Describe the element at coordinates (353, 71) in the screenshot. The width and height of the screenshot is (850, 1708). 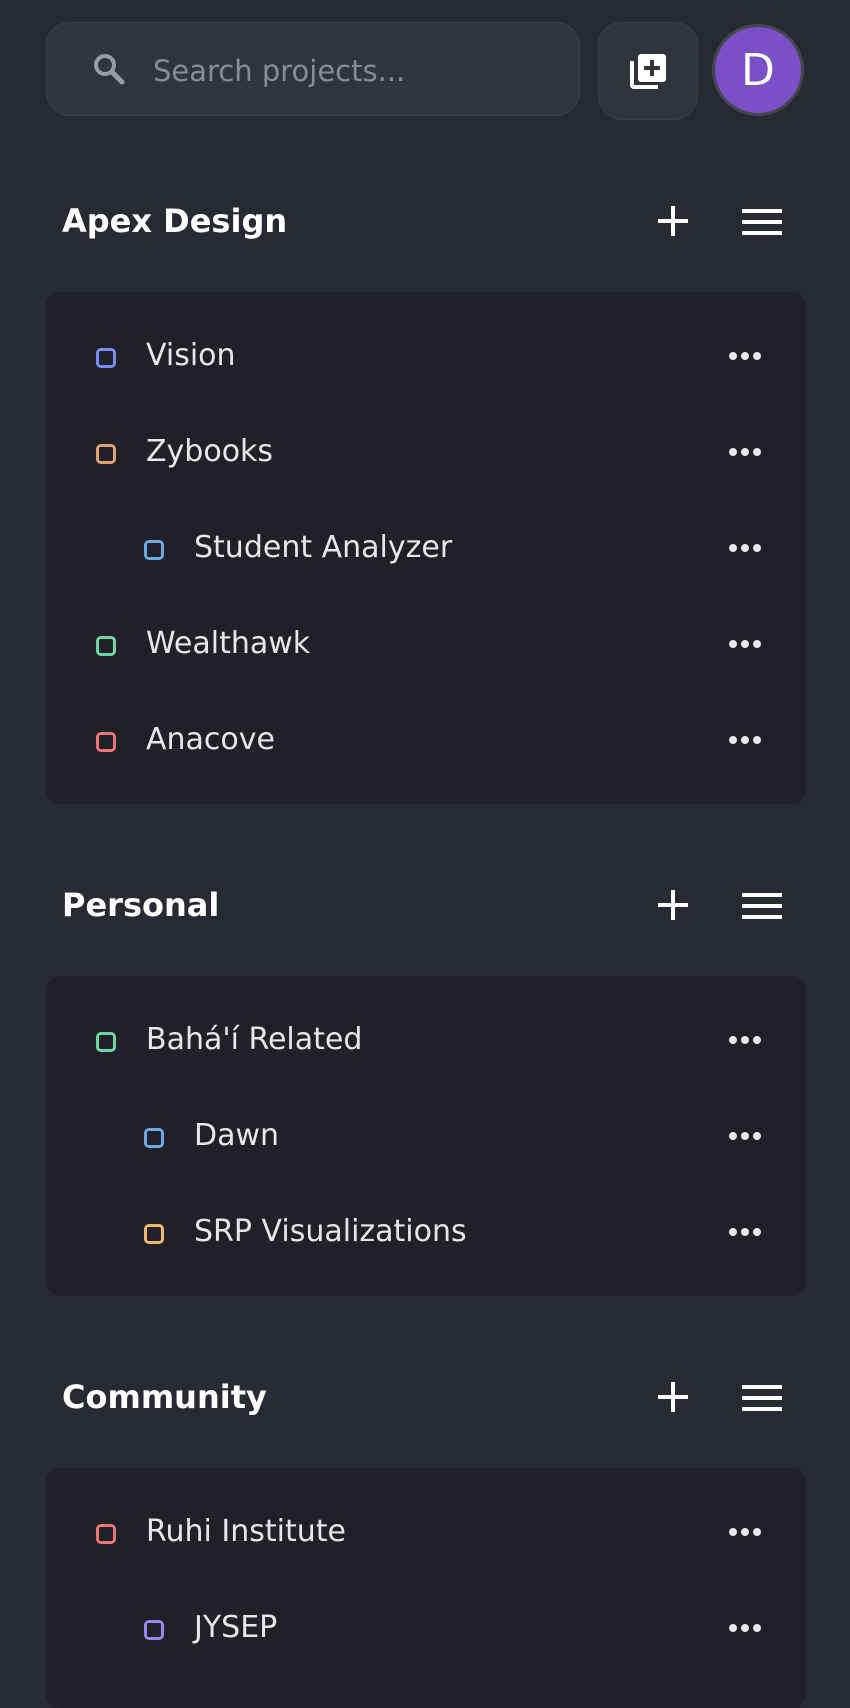
I see `search-input` at that location.